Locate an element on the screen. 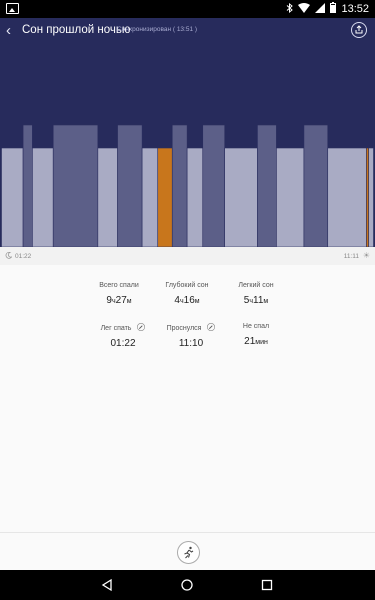 The image size is (375, 600). running-icon is located at coordinates (189, 552).